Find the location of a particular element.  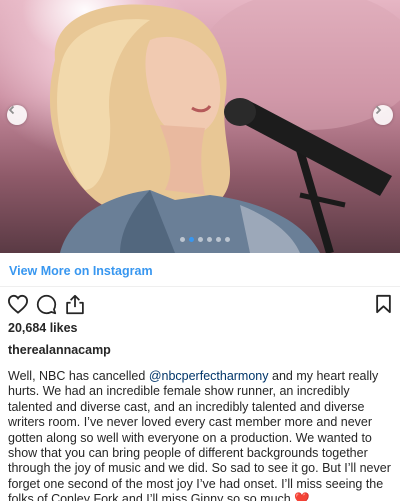

share-upload-icon is located at coordinates (75, 304).